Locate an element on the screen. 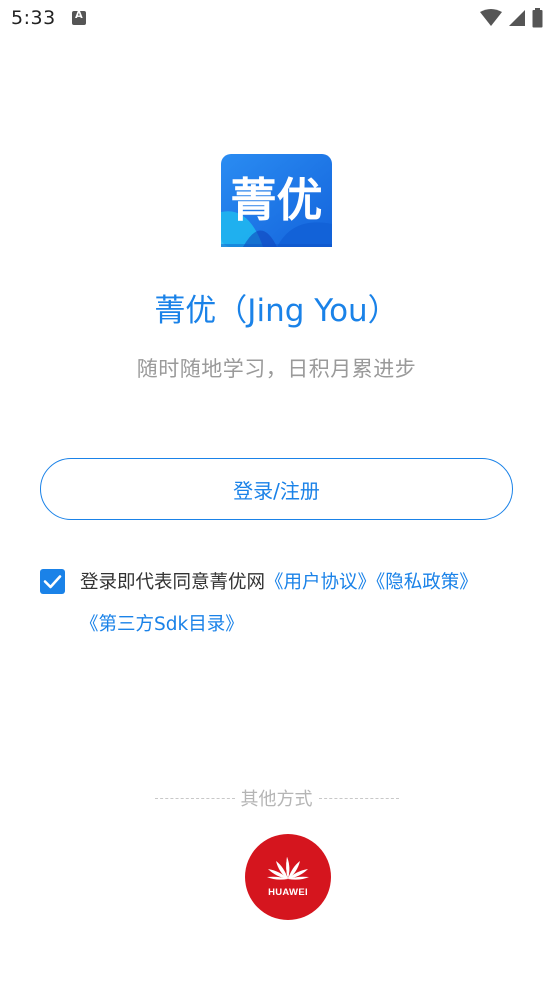 The height and width of the screenshot is (984, 553). other-methods-divider: 其他方式 is located at coordinates (276, 798).